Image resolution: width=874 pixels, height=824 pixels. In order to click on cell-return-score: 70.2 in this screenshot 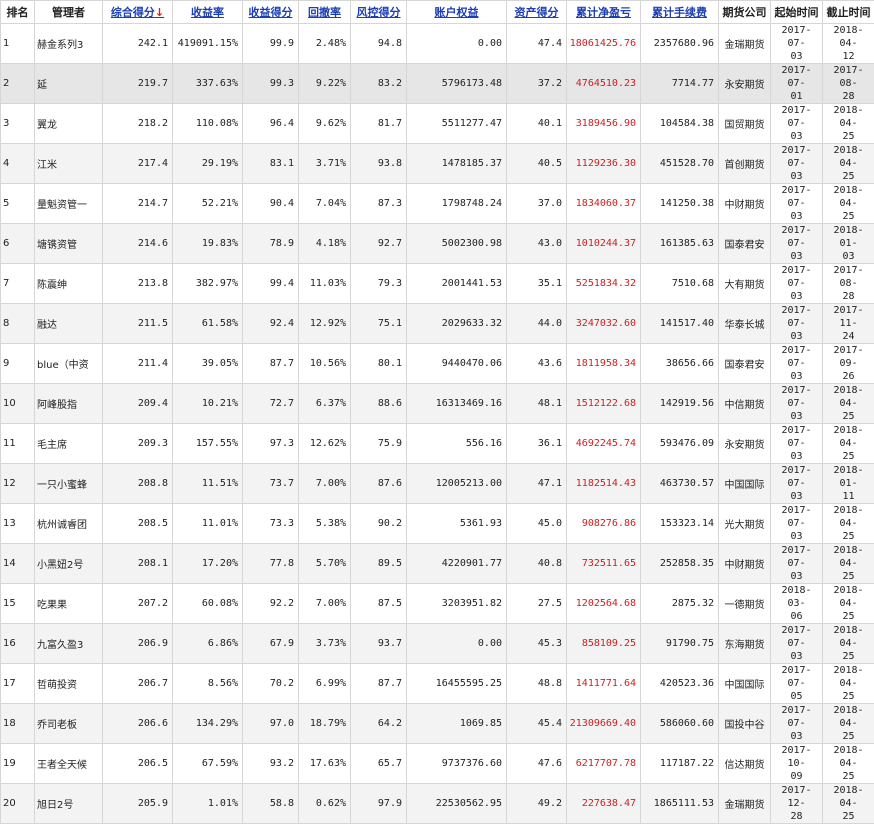, I will do `click(271, 684)`.